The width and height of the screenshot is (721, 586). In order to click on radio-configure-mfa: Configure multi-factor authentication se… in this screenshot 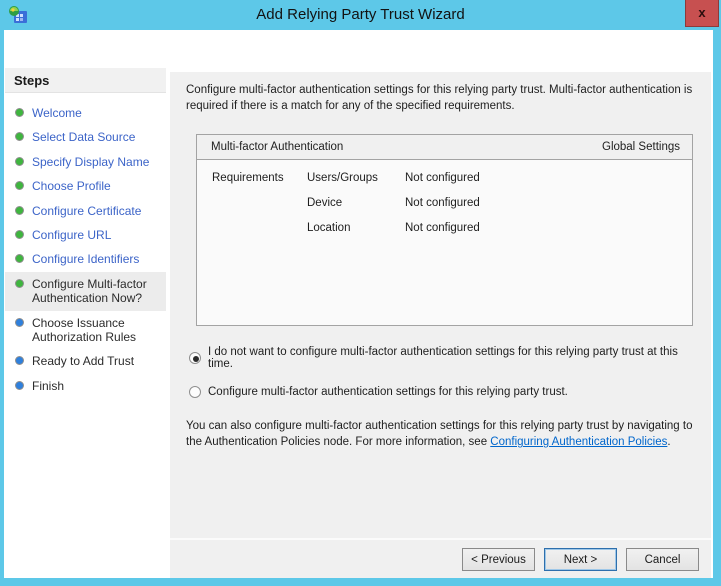, I will do `click(445, 392)`.